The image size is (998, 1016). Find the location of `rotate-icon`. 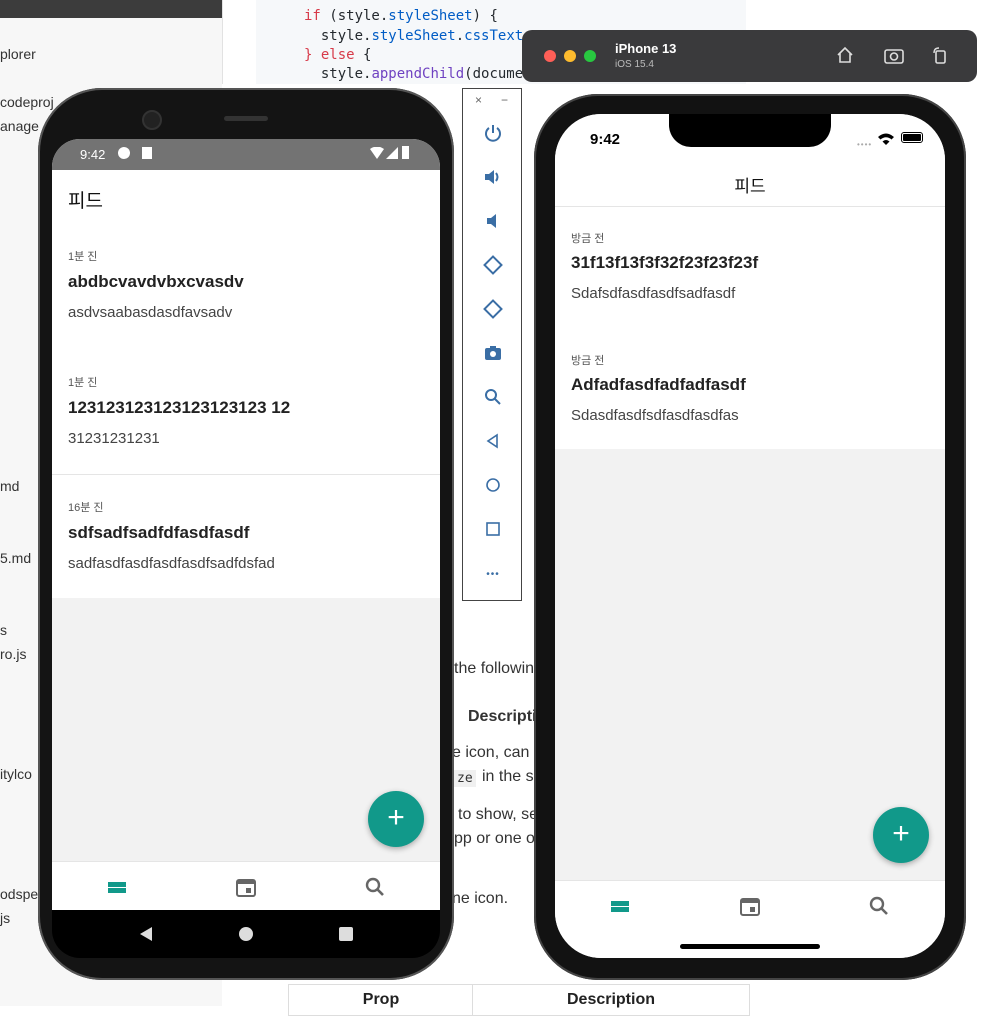

rotate-icon is located at coordinates (940, 57).